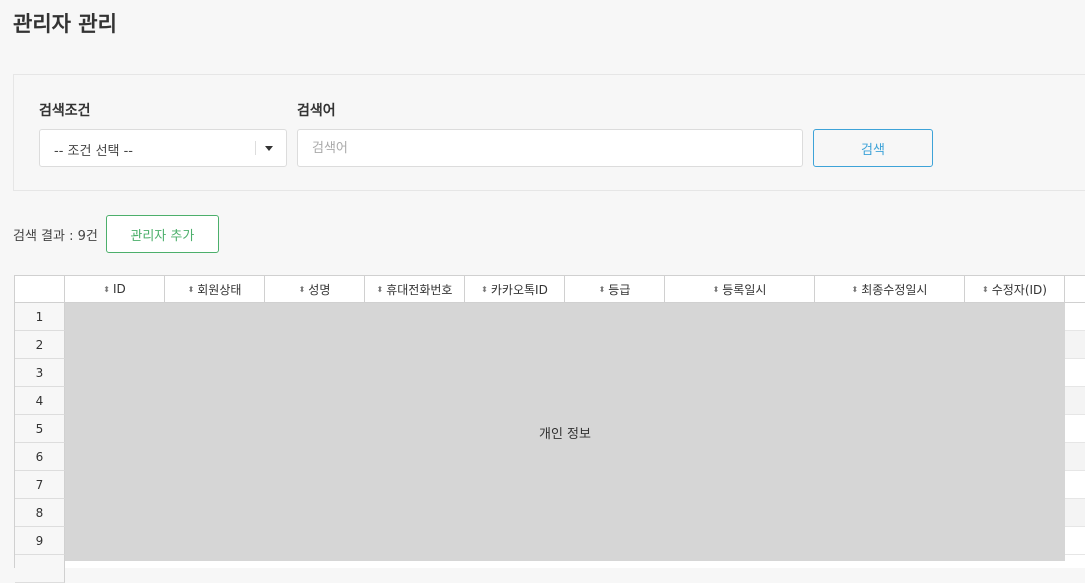 Image resolution: width=1085 pixels, height=583 pixels. I want to click on row-number: 5, so click(40, 429).